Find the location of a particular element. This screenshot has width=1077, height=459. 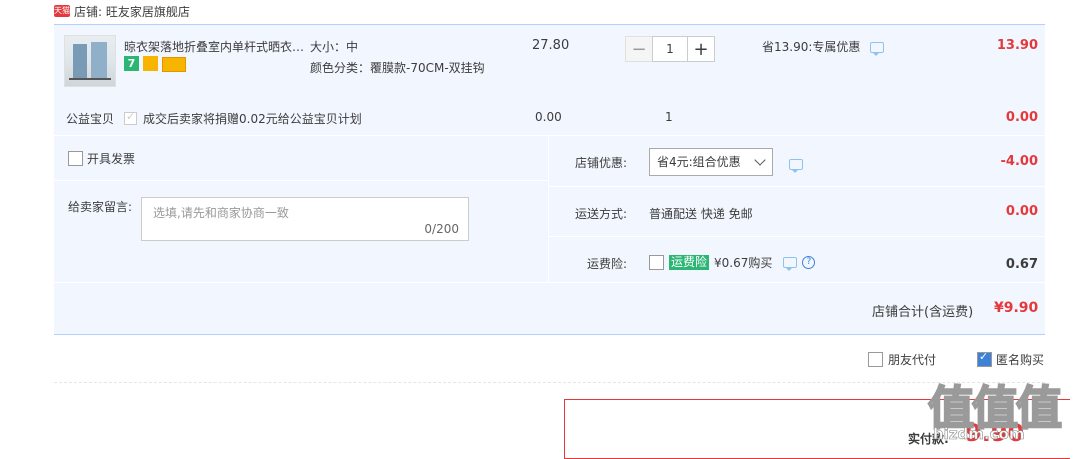

insurance-option: 运费险 ¥0.67购买 ? is located at coordinates (732, 262).